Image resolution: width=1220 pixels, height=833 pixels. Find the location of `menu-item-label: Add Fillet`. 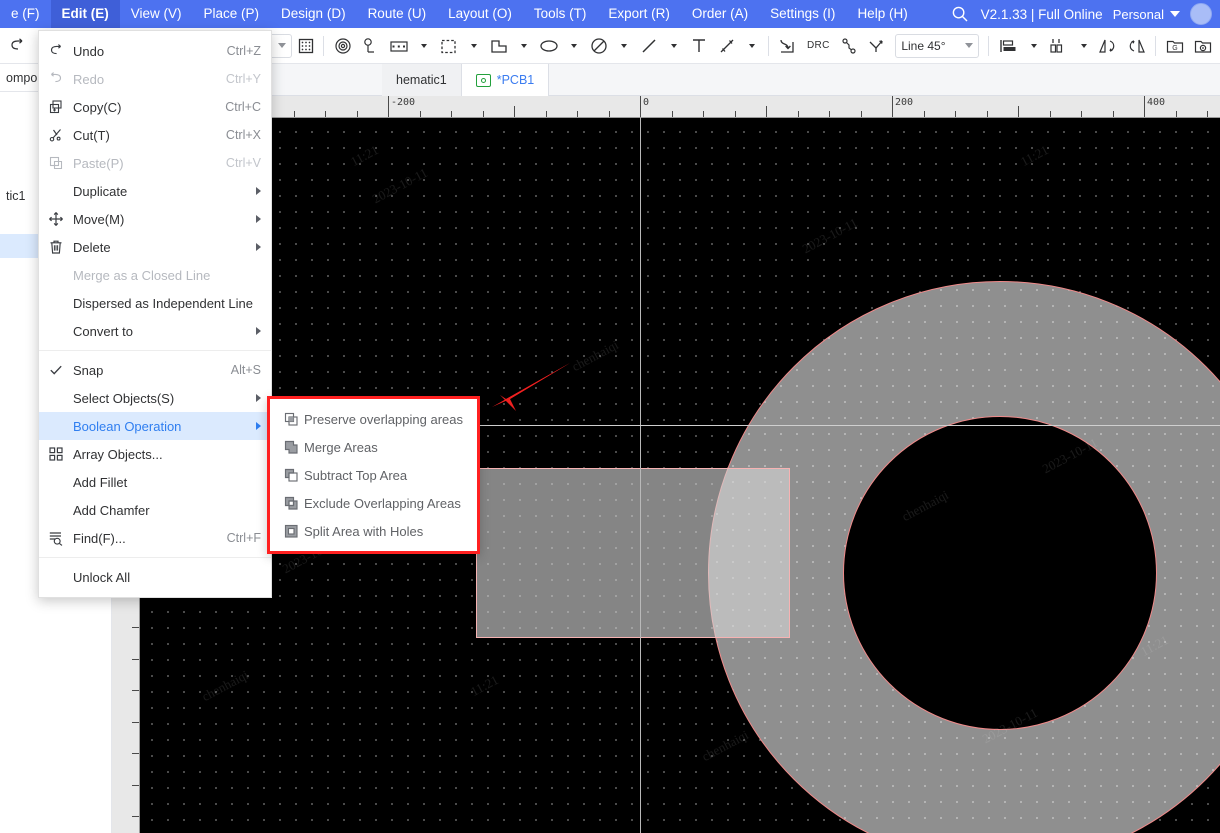

menu-item-label: Add Fillet is located at coordinates (100, 482).